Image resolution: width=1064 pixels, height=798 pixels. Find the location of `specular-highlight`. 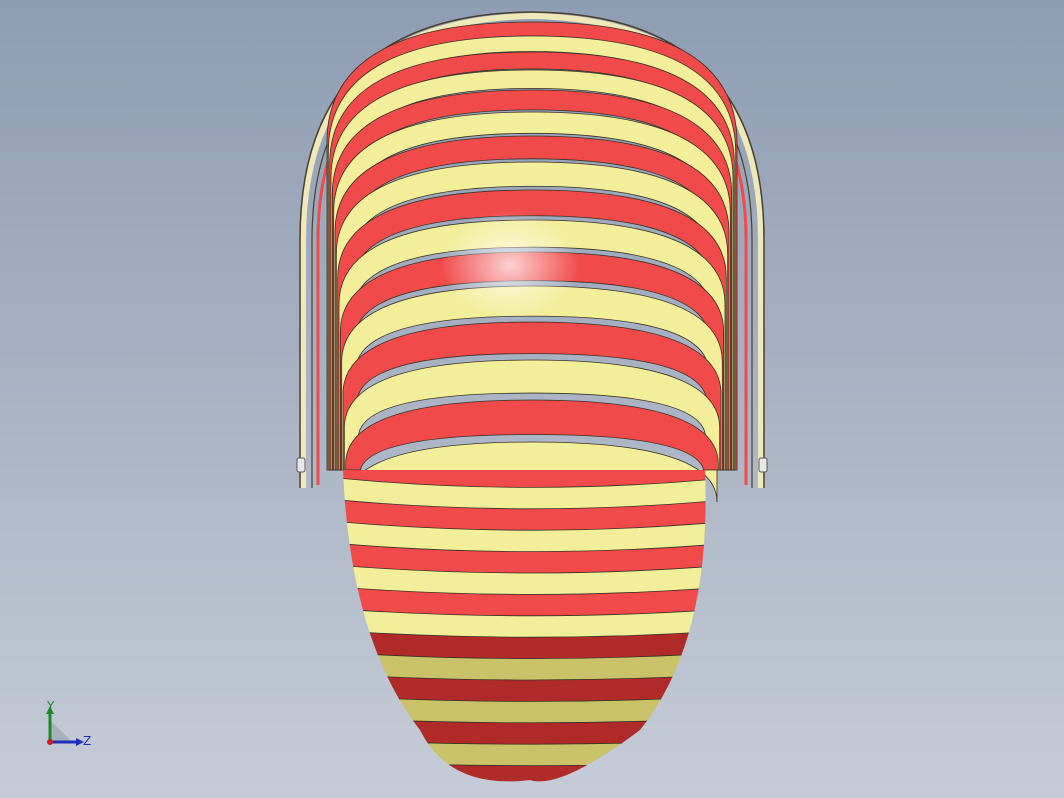

specular-highlight is located at coordinates (510, 265).